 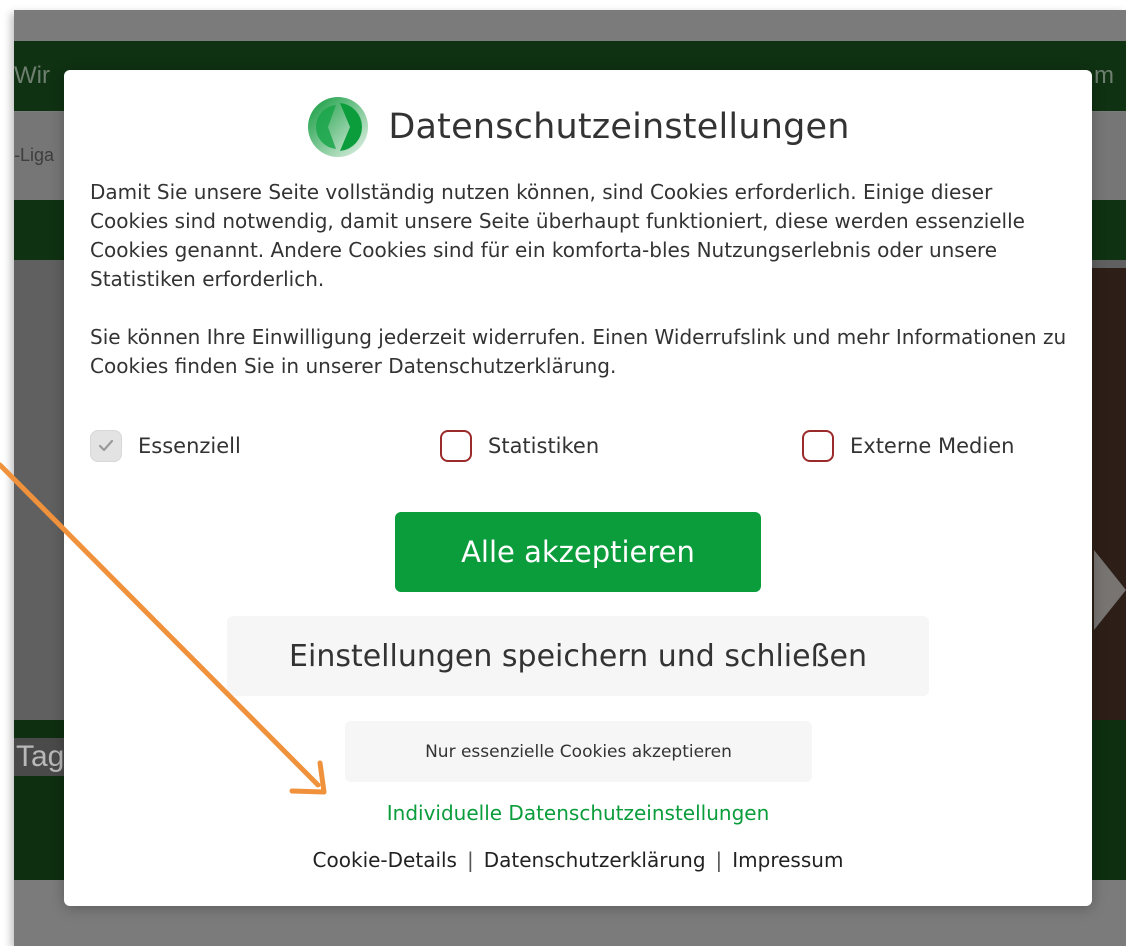 What do you see at coordinates (578, 552) in the screenshot?
I see `accept-all-button: Alle akzeptieren` at bounding box center [578, 552].